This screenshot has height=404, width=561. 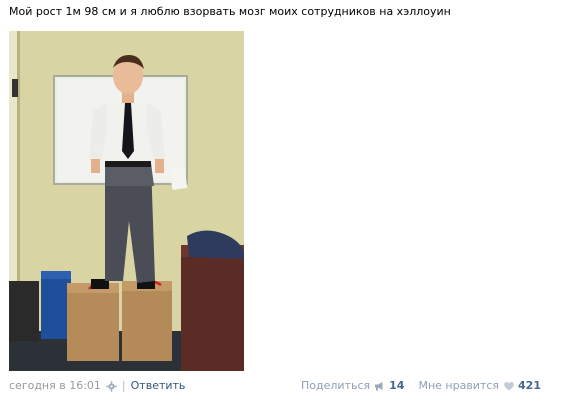 I want to click on megaphone-icon, so click(x=380, y=386).